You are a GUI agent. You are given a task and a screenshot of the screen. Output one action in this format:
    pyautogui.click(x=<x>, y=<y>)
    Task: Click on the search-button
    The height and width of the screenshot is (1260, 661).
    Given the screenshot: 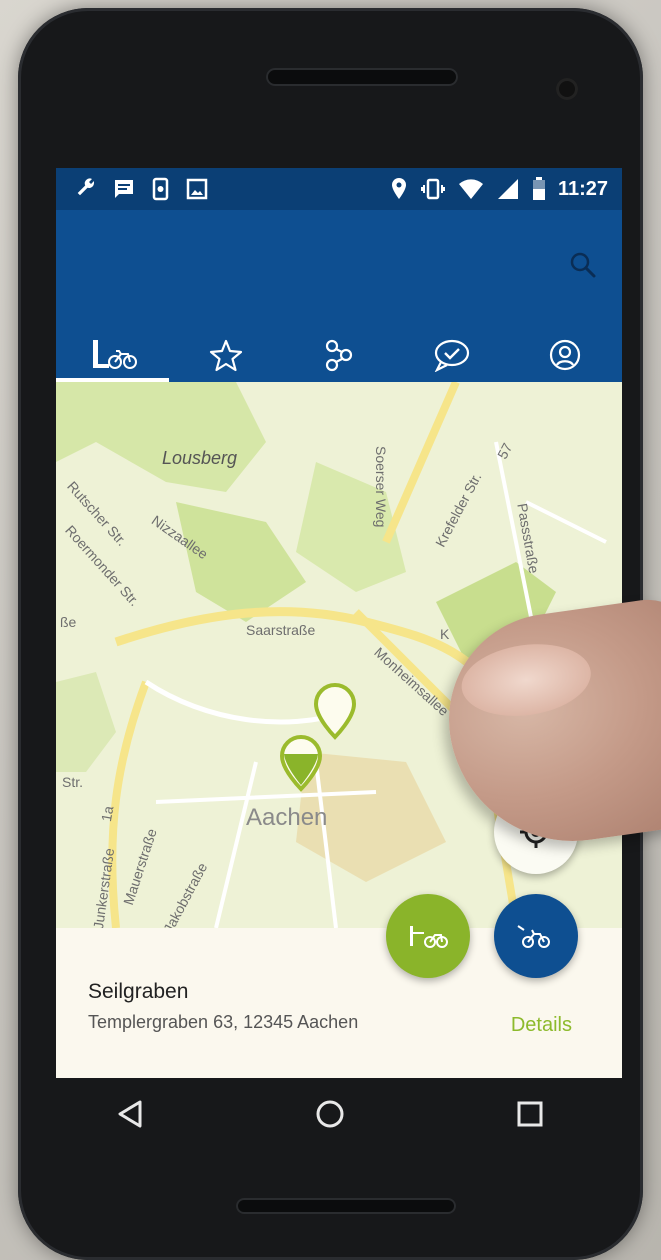 What is the action you would take?
    pyautogui.click(x=583, y=265)
    